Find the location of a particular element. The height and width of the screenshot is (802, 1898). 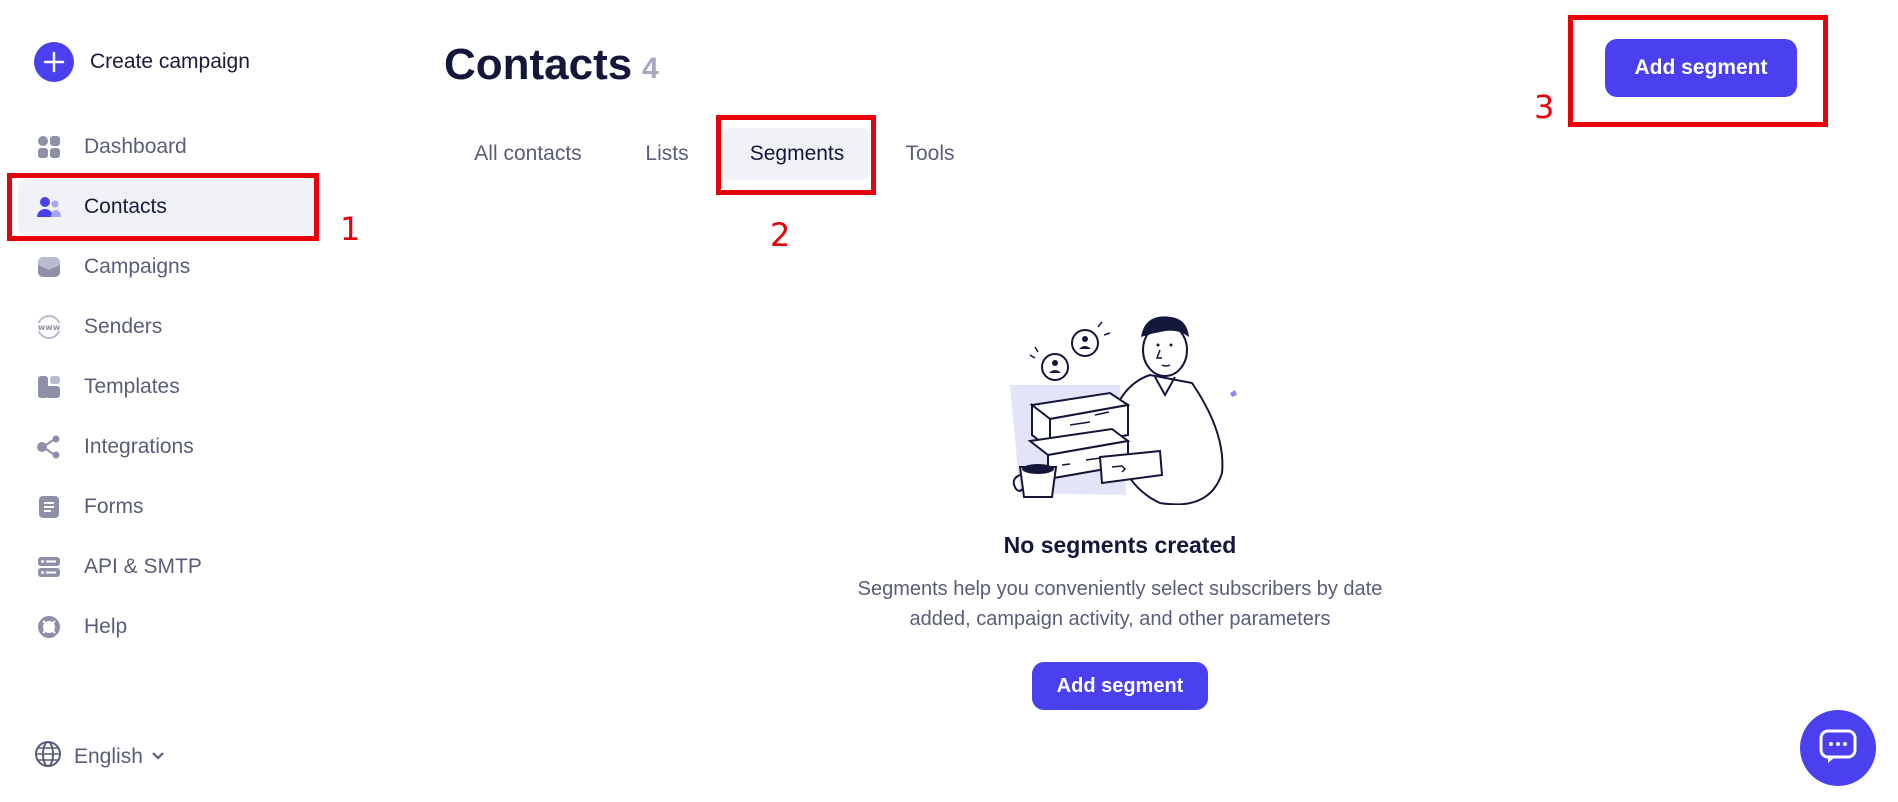

integrations-icon is located at coordinates (49, 447).